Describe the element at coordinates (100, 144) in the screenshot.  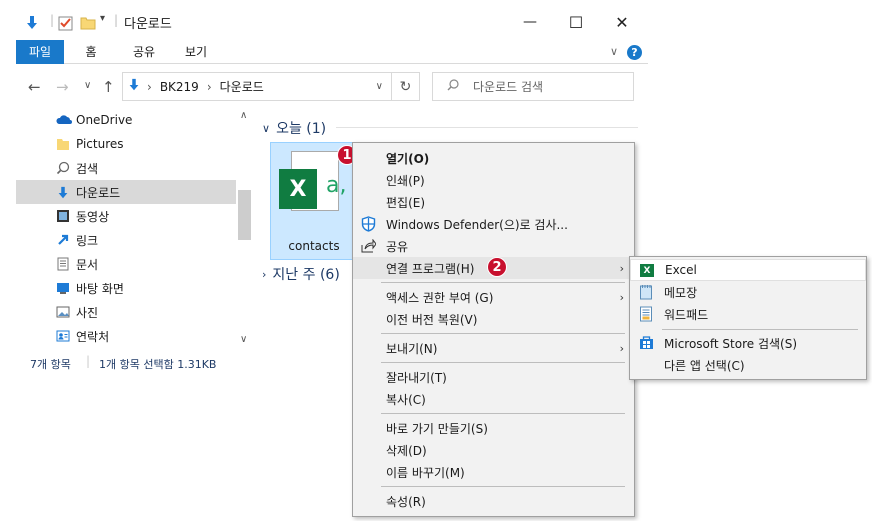
I see `sidebar-item-label: Pictures` at that location.